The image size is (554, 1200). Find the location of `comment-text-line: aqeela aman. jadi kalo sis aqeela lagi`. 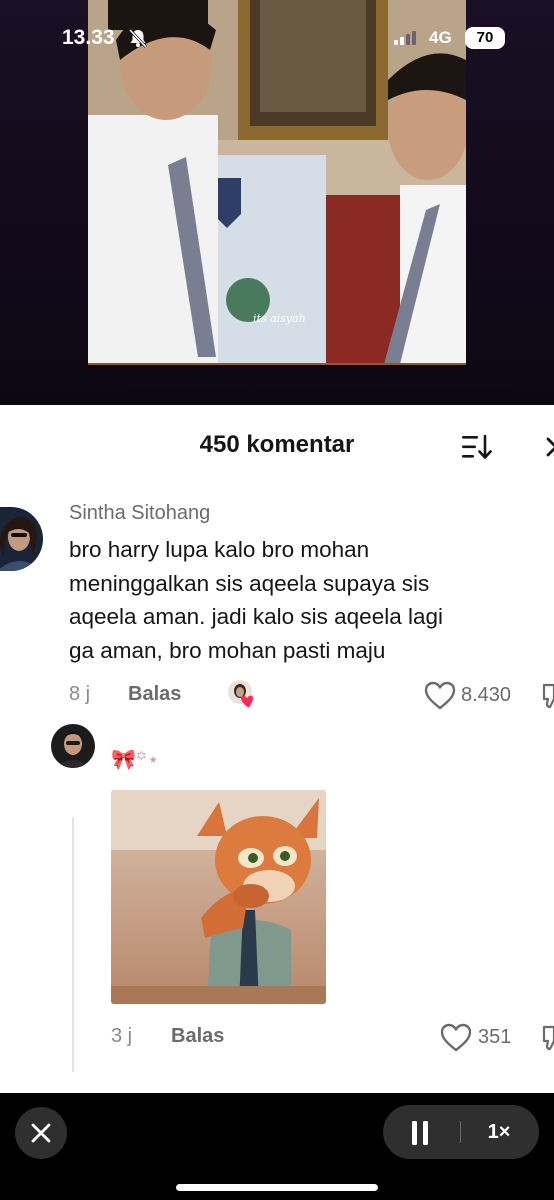

comment-text-line: aqeela aman. jadi kalo sis aqeela lagi is located at coordinates (256, 616).